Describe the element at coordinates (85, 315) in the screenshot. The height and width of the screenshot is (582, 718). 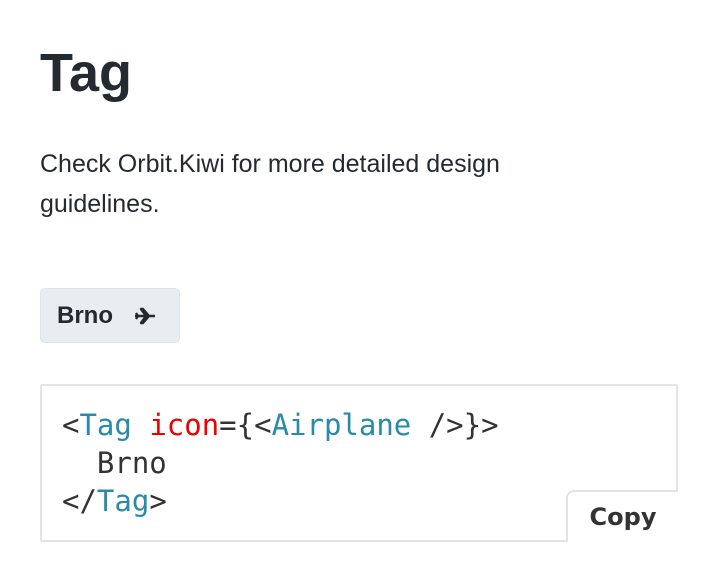
I see `tag-label: Brno` at that location.